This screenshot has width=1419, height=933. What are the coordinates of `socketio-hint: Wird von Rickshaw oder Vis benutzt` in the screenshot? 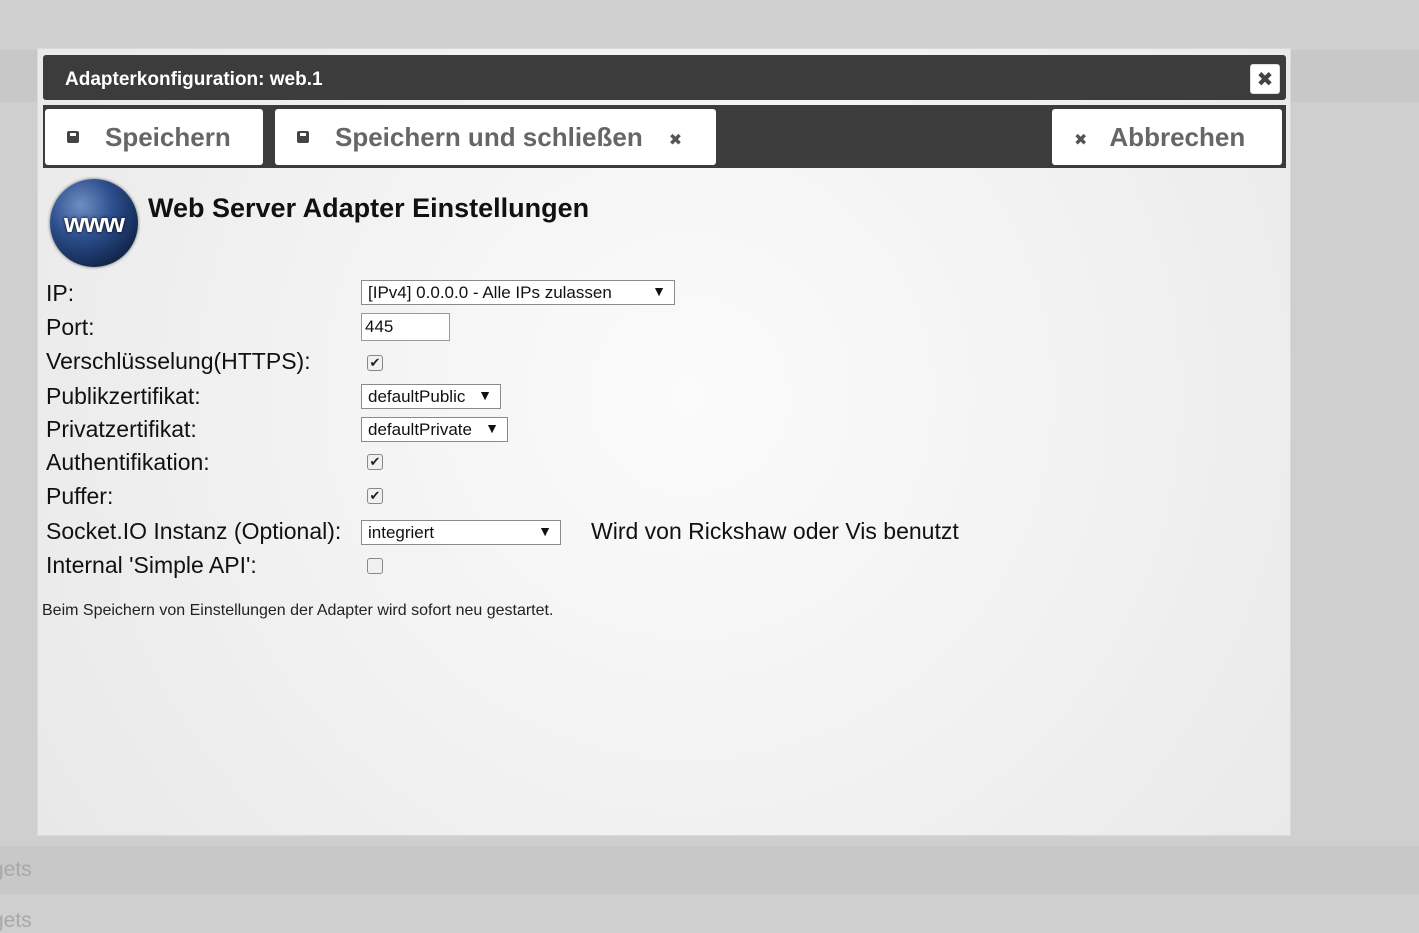 It's located at (775, 531).